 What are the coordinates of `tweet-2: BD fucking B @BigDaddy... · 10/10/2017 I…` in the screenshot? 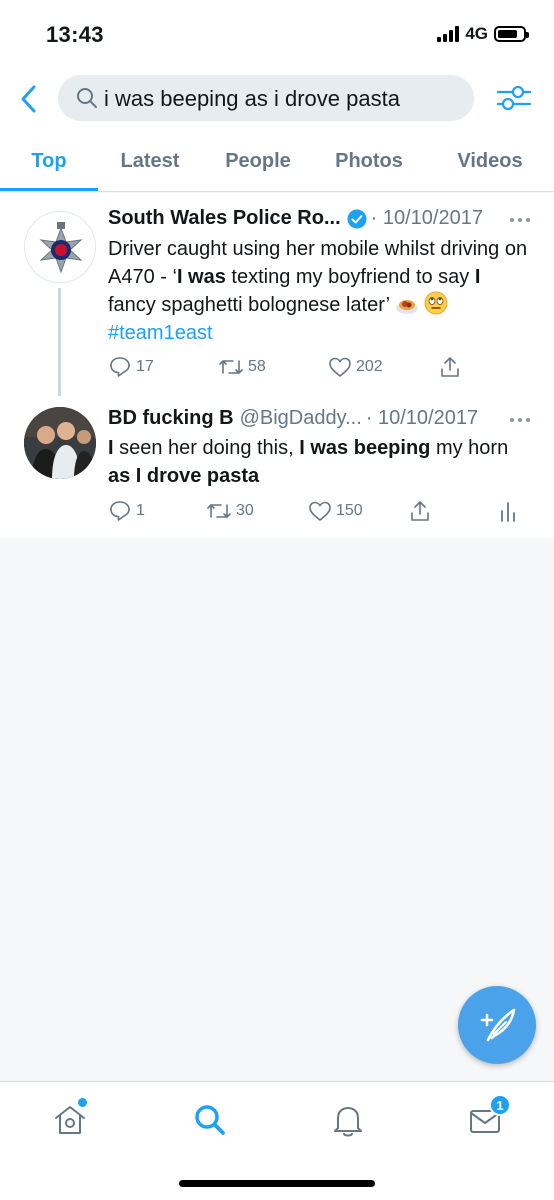 It's located at (277, 465).